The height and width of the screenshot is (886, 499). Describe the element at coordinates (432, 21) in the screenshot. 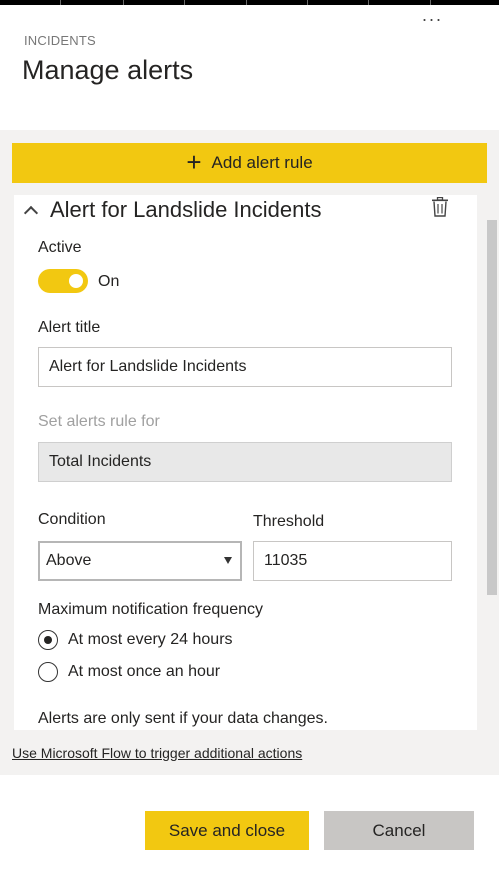

I see `more-options-icon: ···` at that location.